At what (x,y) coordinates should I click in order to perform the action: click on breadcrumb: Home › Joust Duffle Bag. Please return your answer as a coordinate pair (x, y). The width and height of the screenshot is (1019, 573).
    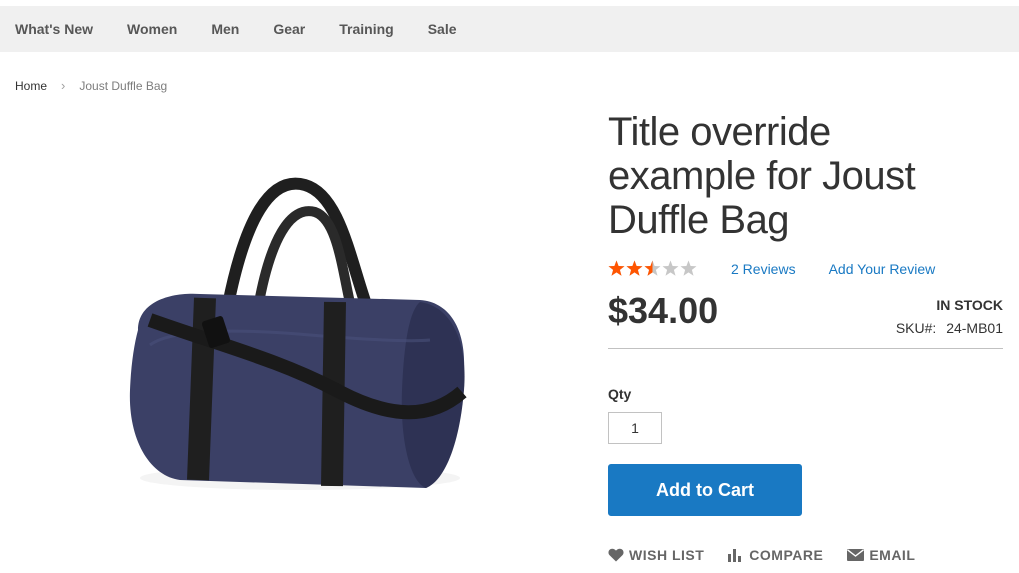
    Looking at the image, I should click on (91, 85).